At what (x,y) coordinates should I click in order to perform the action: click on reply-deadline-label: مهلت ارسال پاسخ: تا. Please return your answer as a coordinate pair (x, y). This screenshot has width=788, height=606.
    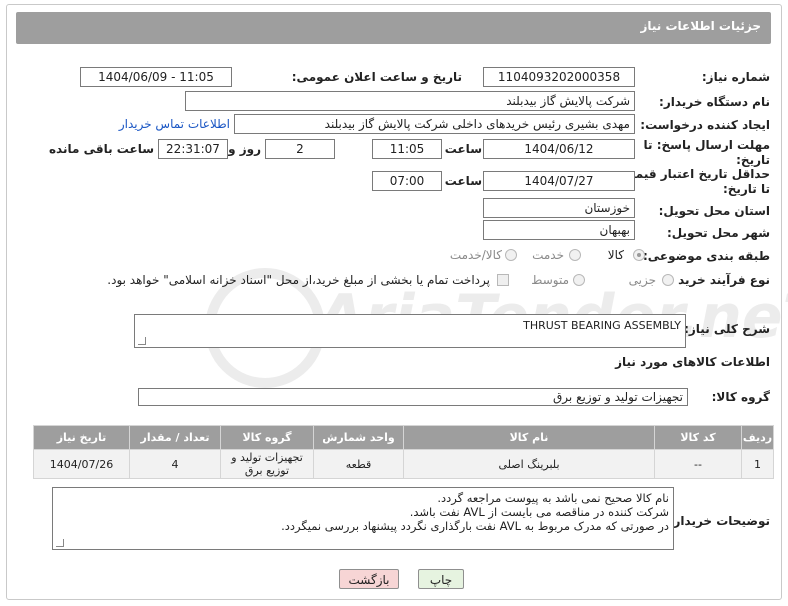
    Looking at the image, I should click on (707, 145).